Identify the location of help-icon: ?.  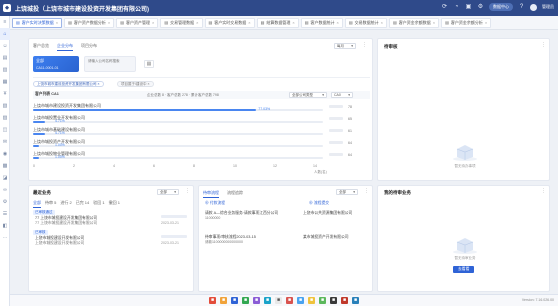
(521, 7).